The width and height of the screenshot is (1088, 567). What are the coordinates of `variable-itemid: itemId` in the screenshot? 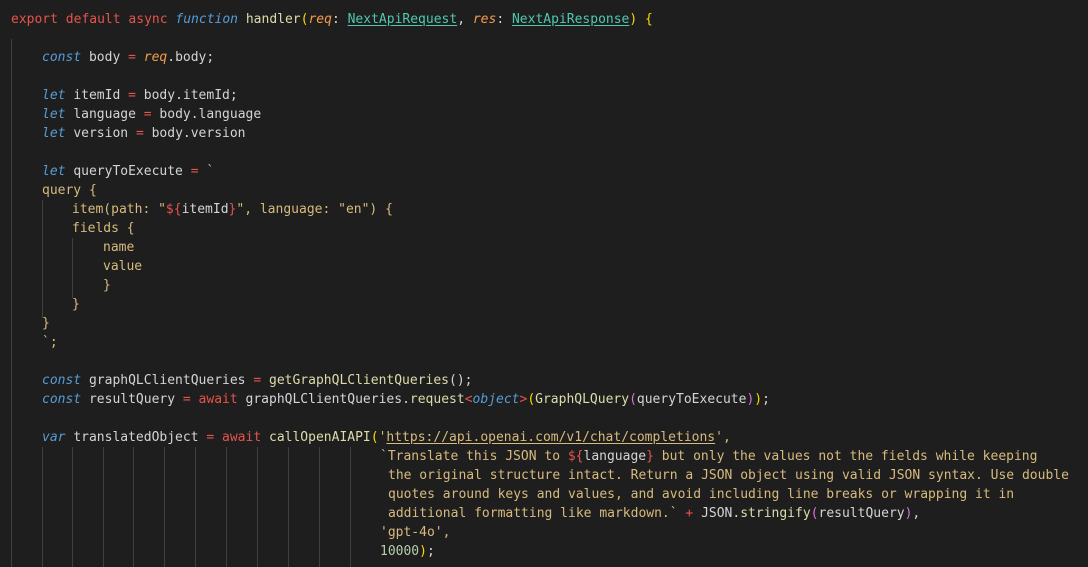 It's located at (97, 95).